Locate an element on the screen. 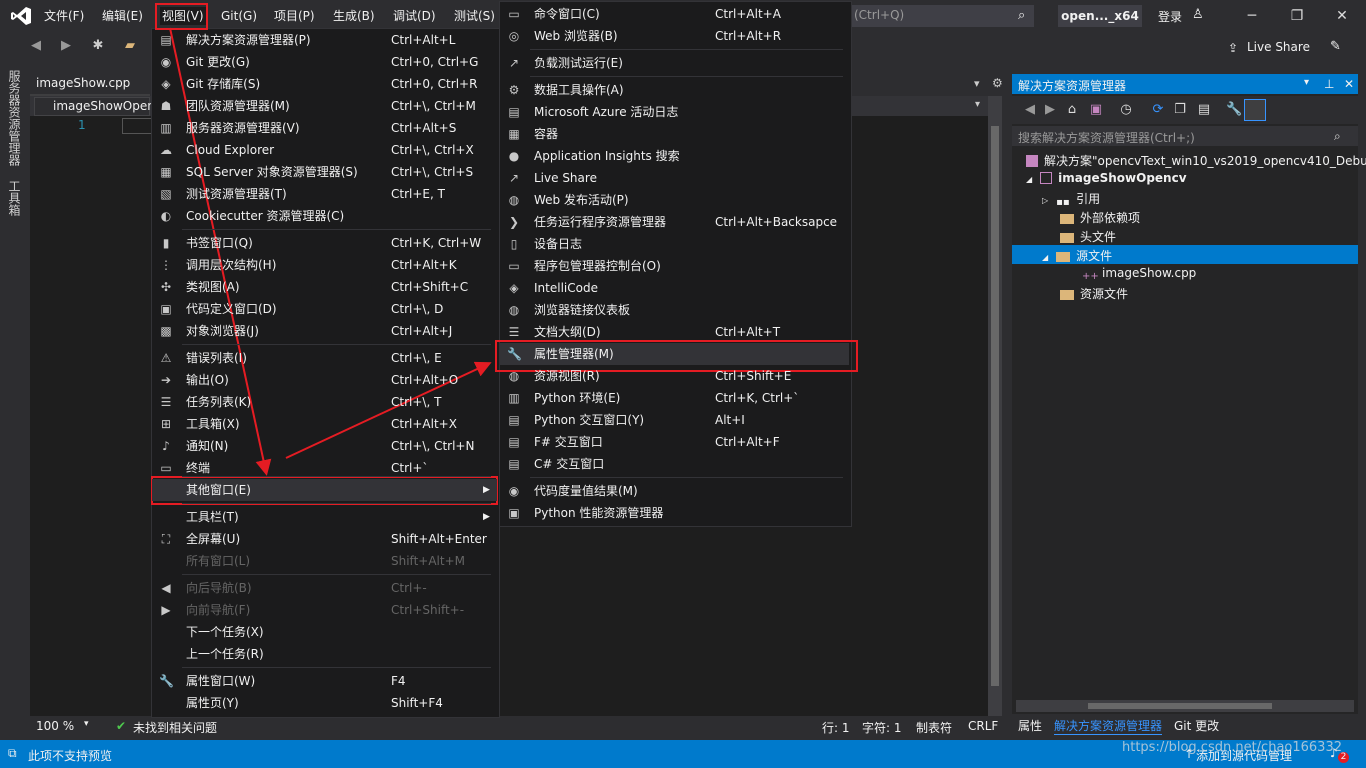  view-menu-item: 🔧 属性窗口(W) F4 is located at coordinates (324, 681).